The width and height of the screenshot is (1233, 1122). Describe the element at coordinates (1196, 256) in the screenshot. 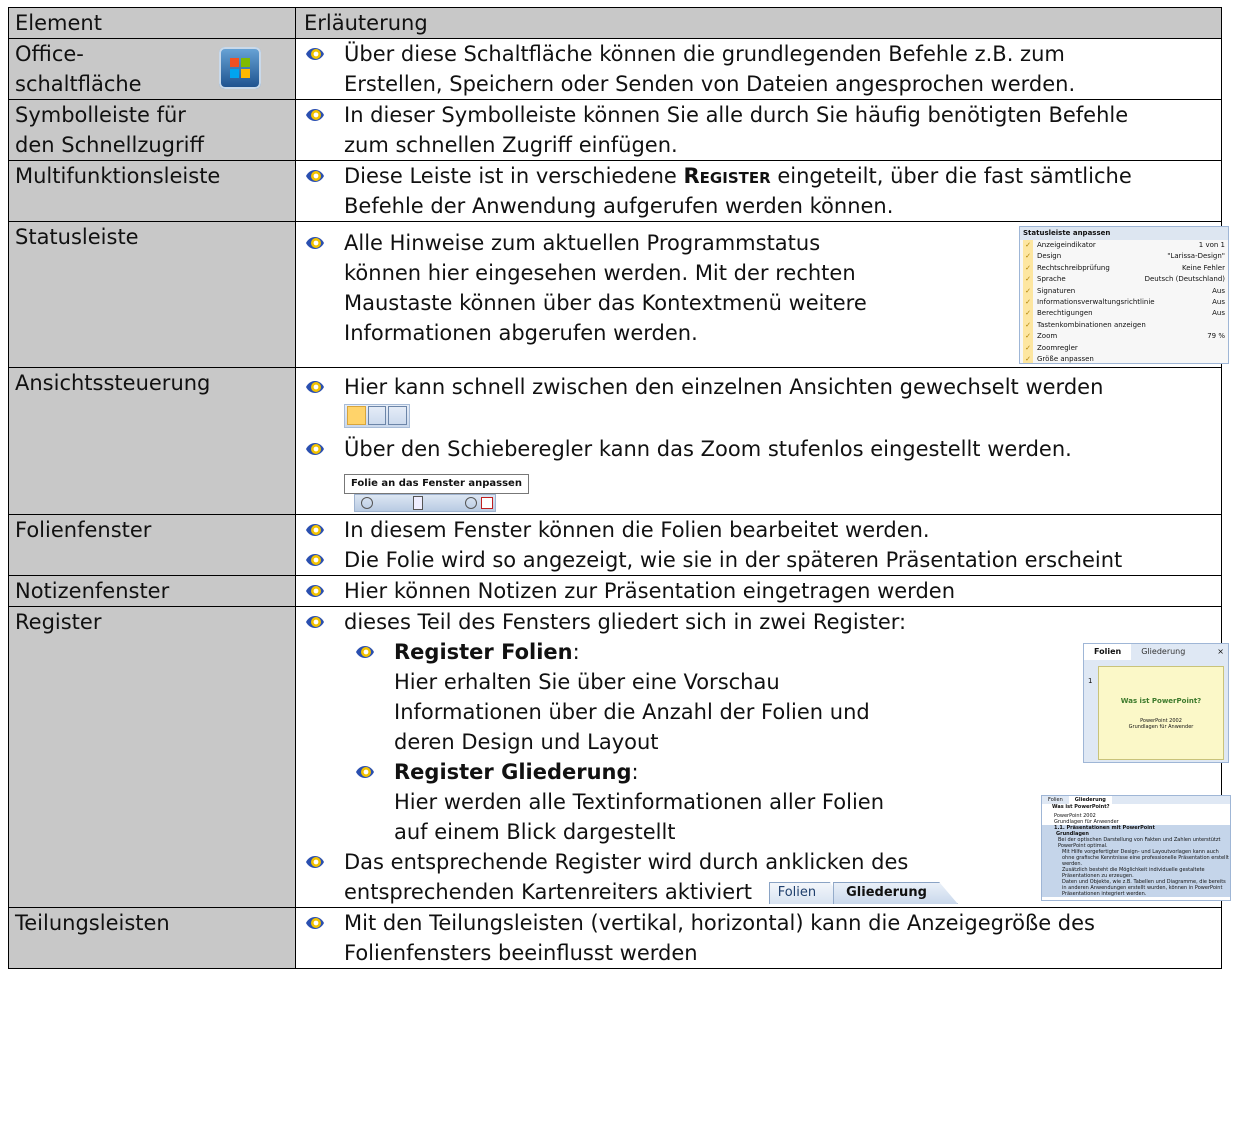

I see `statusmenu-item-value: "Larissa-Design"` at that location.